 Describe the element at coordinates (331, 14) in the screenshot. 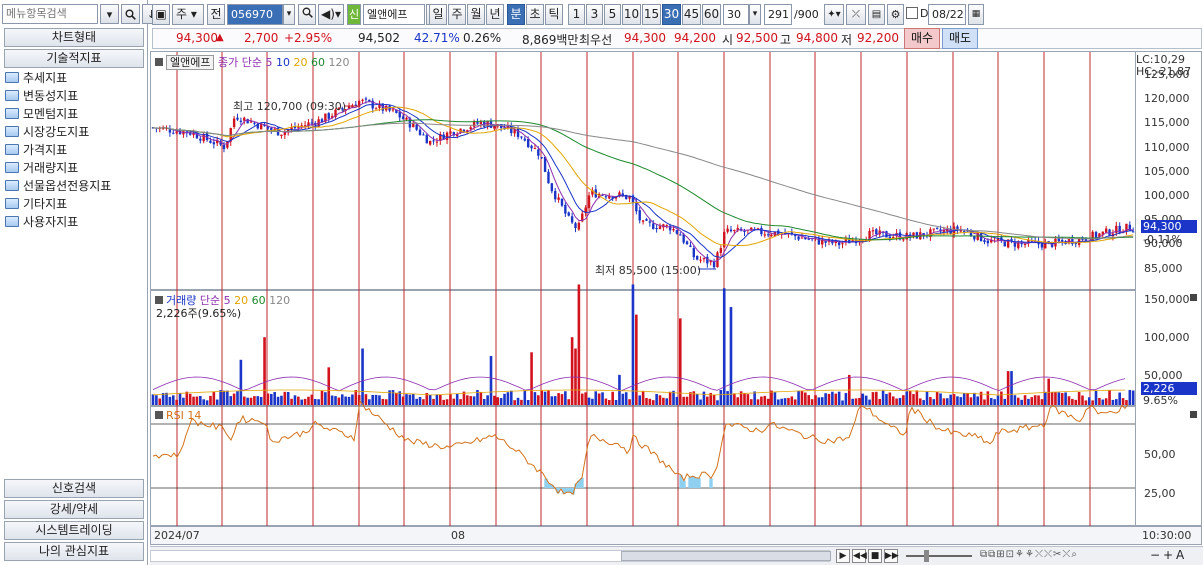

I see `sound-icon: ◀)▾` at that location.